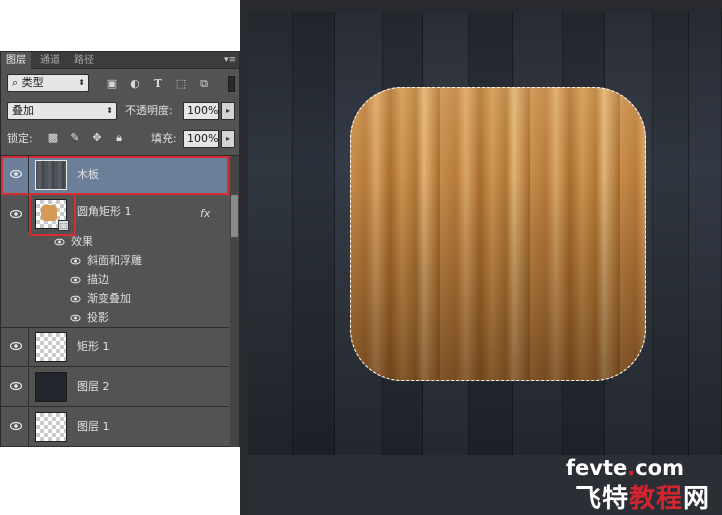 This screenshot has width=722, height=515. I want to click on panel-menu-icon: ▾≡, so click(230, 60).